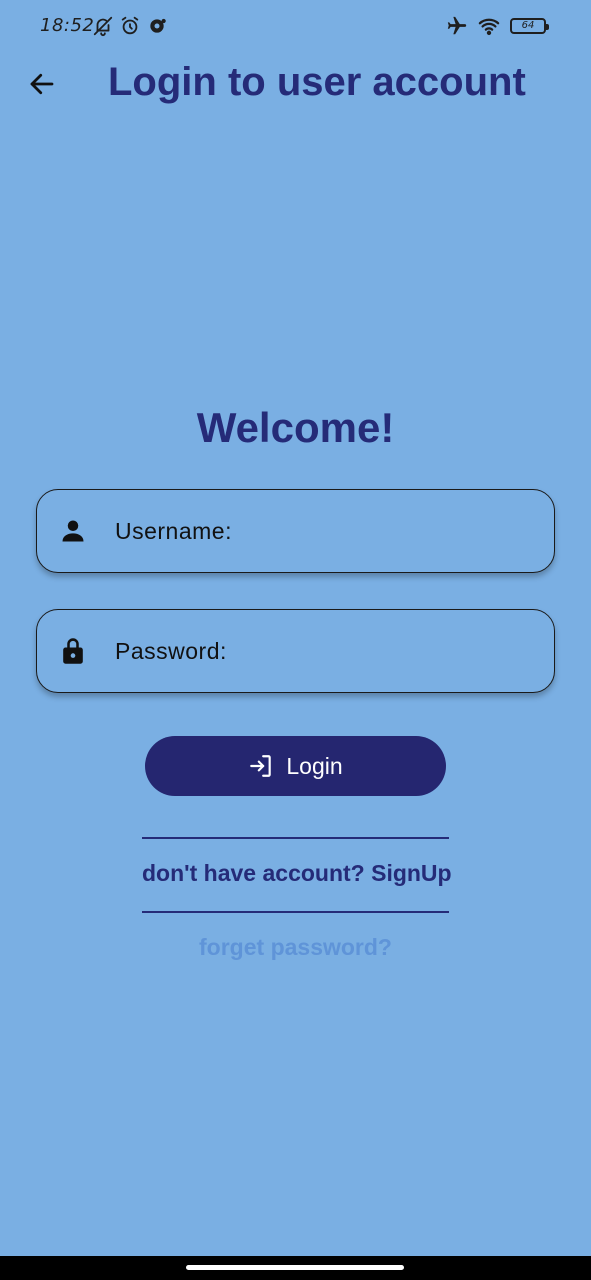 Image resolution: width=591 pixels, height=1280 pixels. I want to click on arrow-left-icon, so click(42, 84).